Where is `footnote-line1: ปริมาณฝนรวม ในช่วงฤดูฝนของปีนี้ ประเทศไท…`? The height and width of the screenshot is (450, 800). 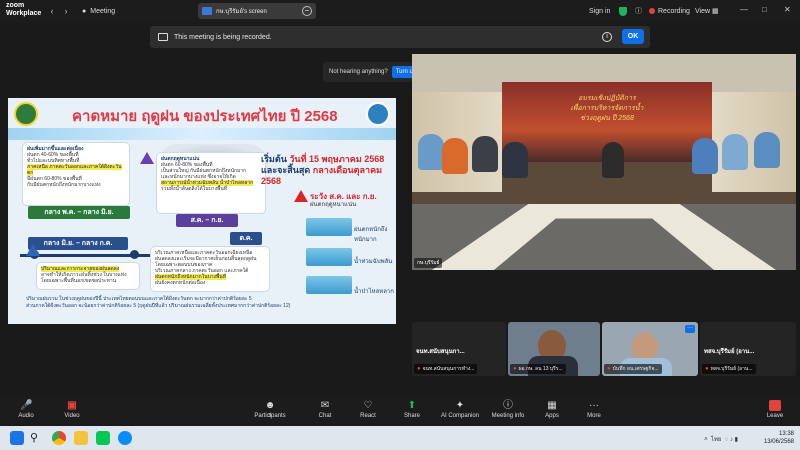
footnote-line1: ปริมาณฝนรวม ในช่วงฤดูฝนของปีนี้ ประเทศไท… is located at coordinates (139, 299).